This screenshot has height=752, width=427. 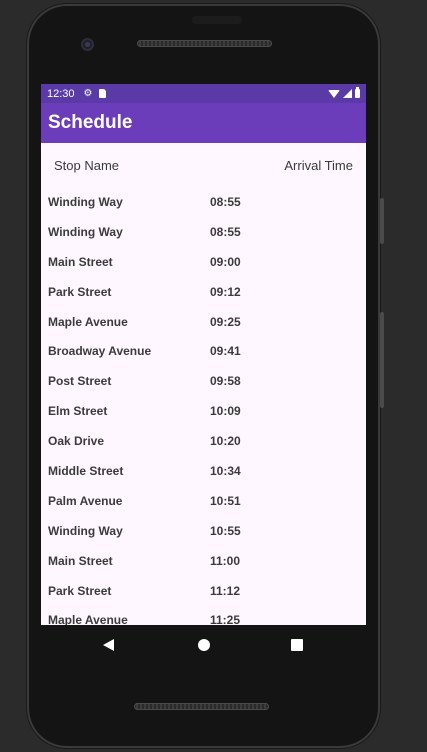 What do you see at coordinates (201, 706) in the screenshot?
I see `bottom-speaker-grille` at bounding box center [201, 706].